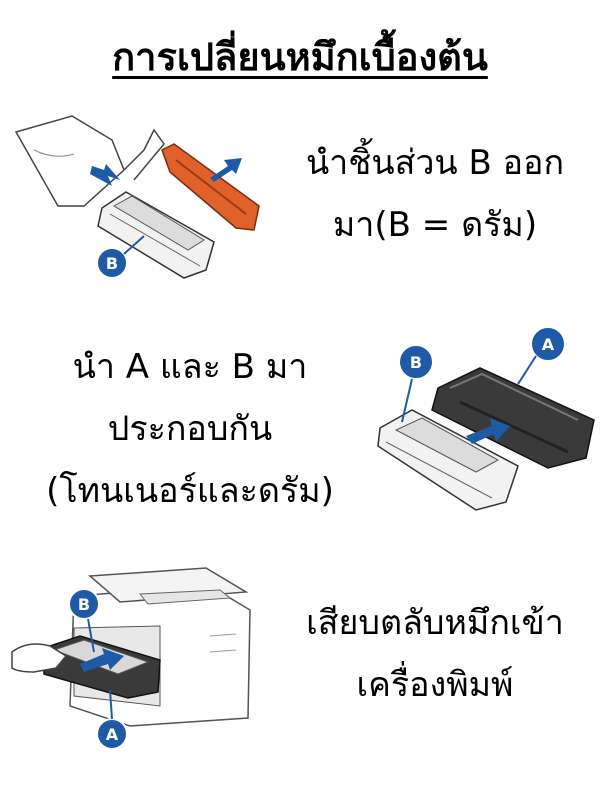 The image size is (600, 800). What do you see at coordinates (435, 194) in the screenshot?
I see `step-1-text: นำชิ้นส่วน B ออก มา(B = ดรัม)` at bounding box center [435, 194].